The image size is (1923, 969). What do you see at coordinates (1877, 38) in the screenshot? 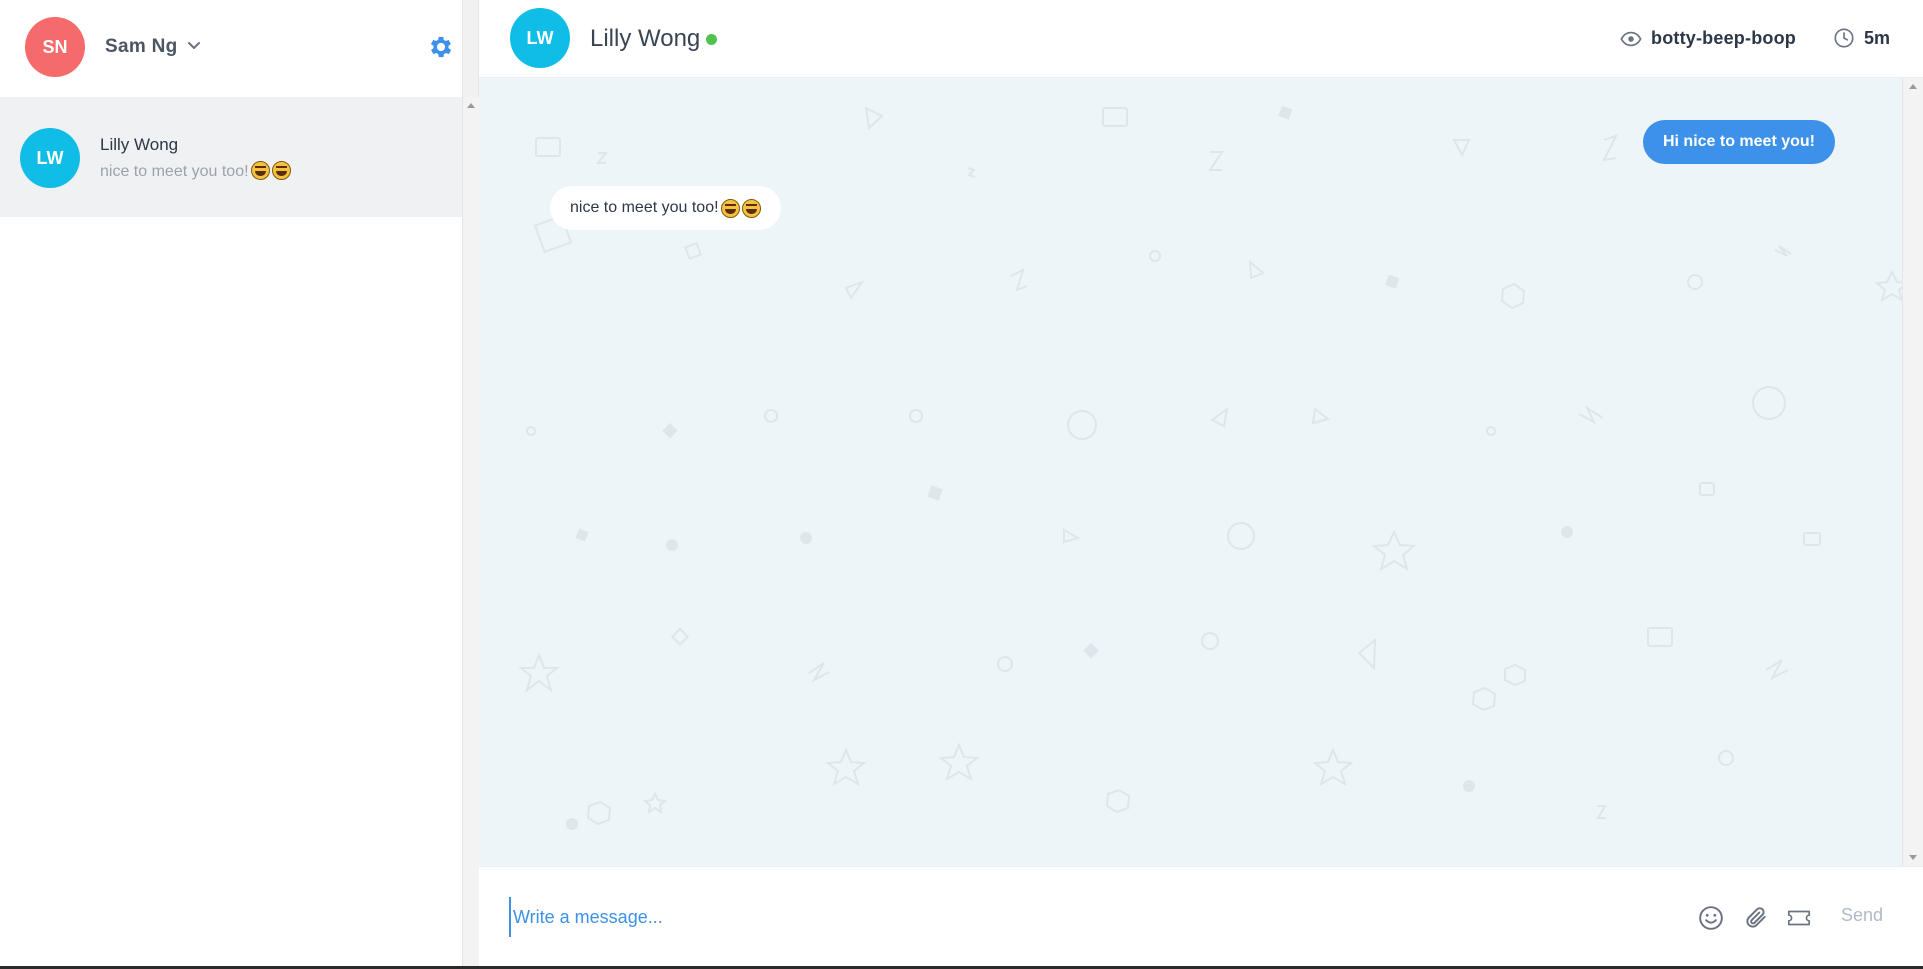
I see `time-since-activity: 5m` at bounding box center [1877, 38].